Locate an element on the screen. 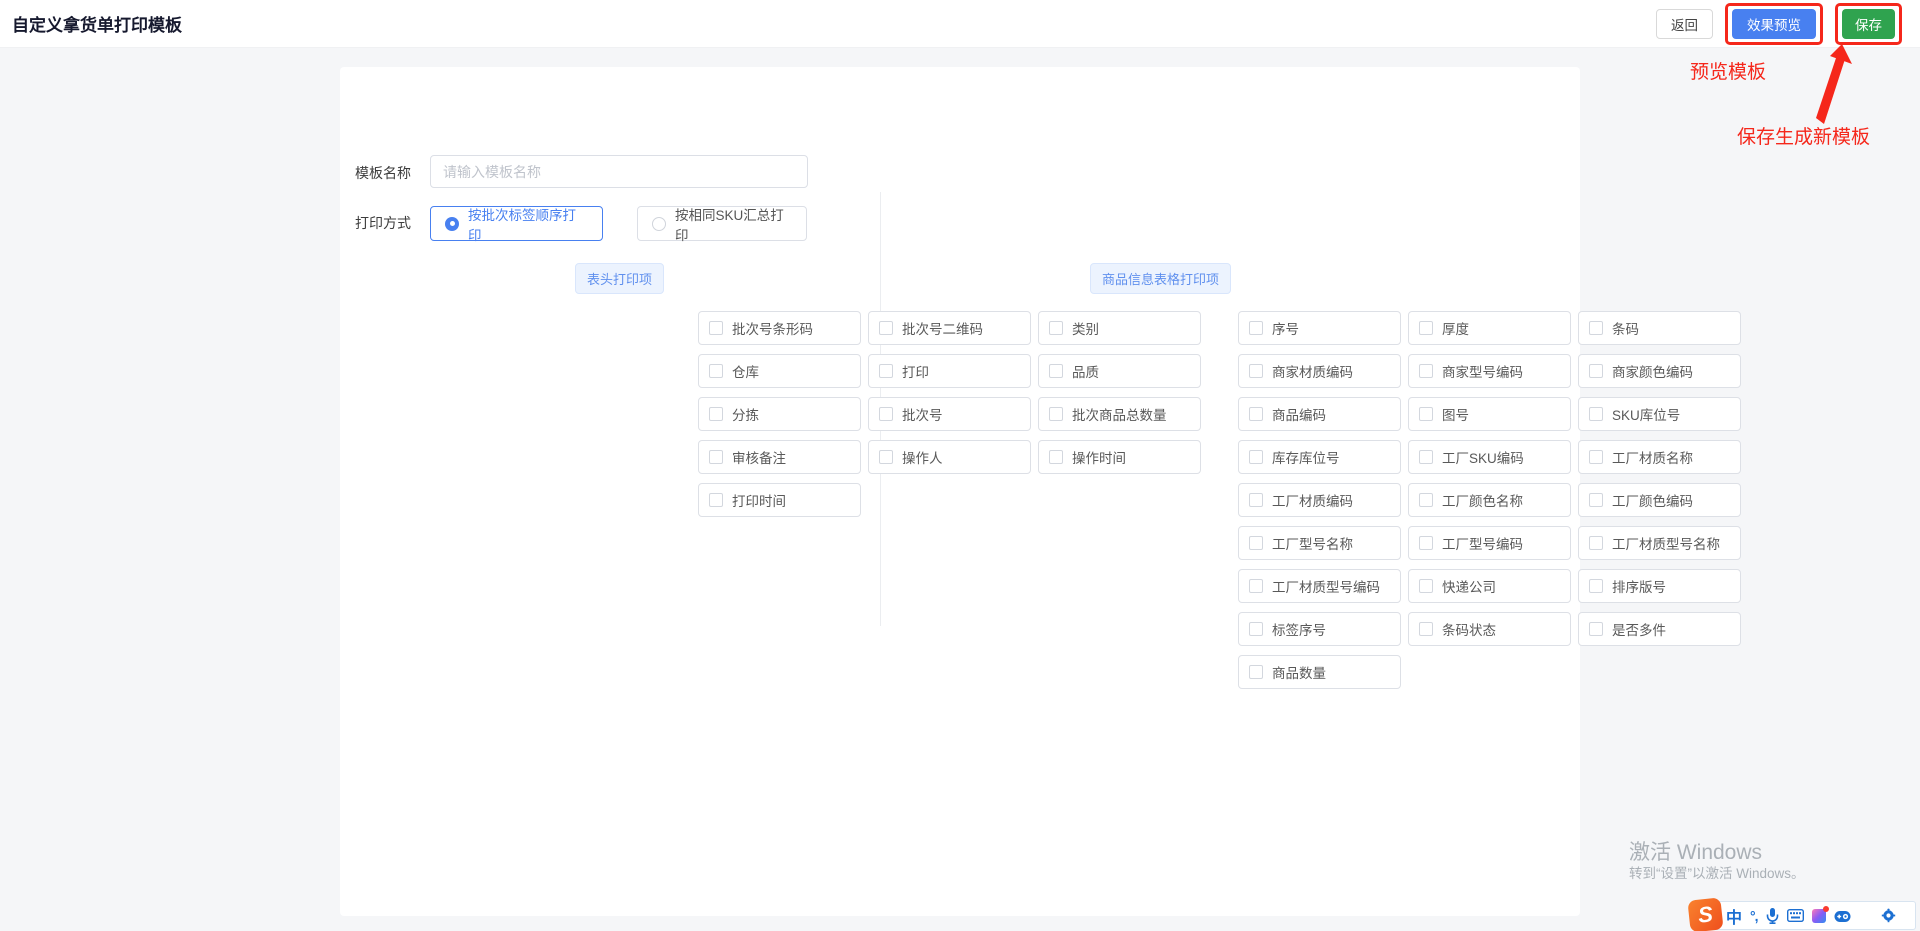 The height and width of the screenshot is (931, 1920). print-item-checkbox: 工厂颜色名称 is located at coordinates (1489, 500).